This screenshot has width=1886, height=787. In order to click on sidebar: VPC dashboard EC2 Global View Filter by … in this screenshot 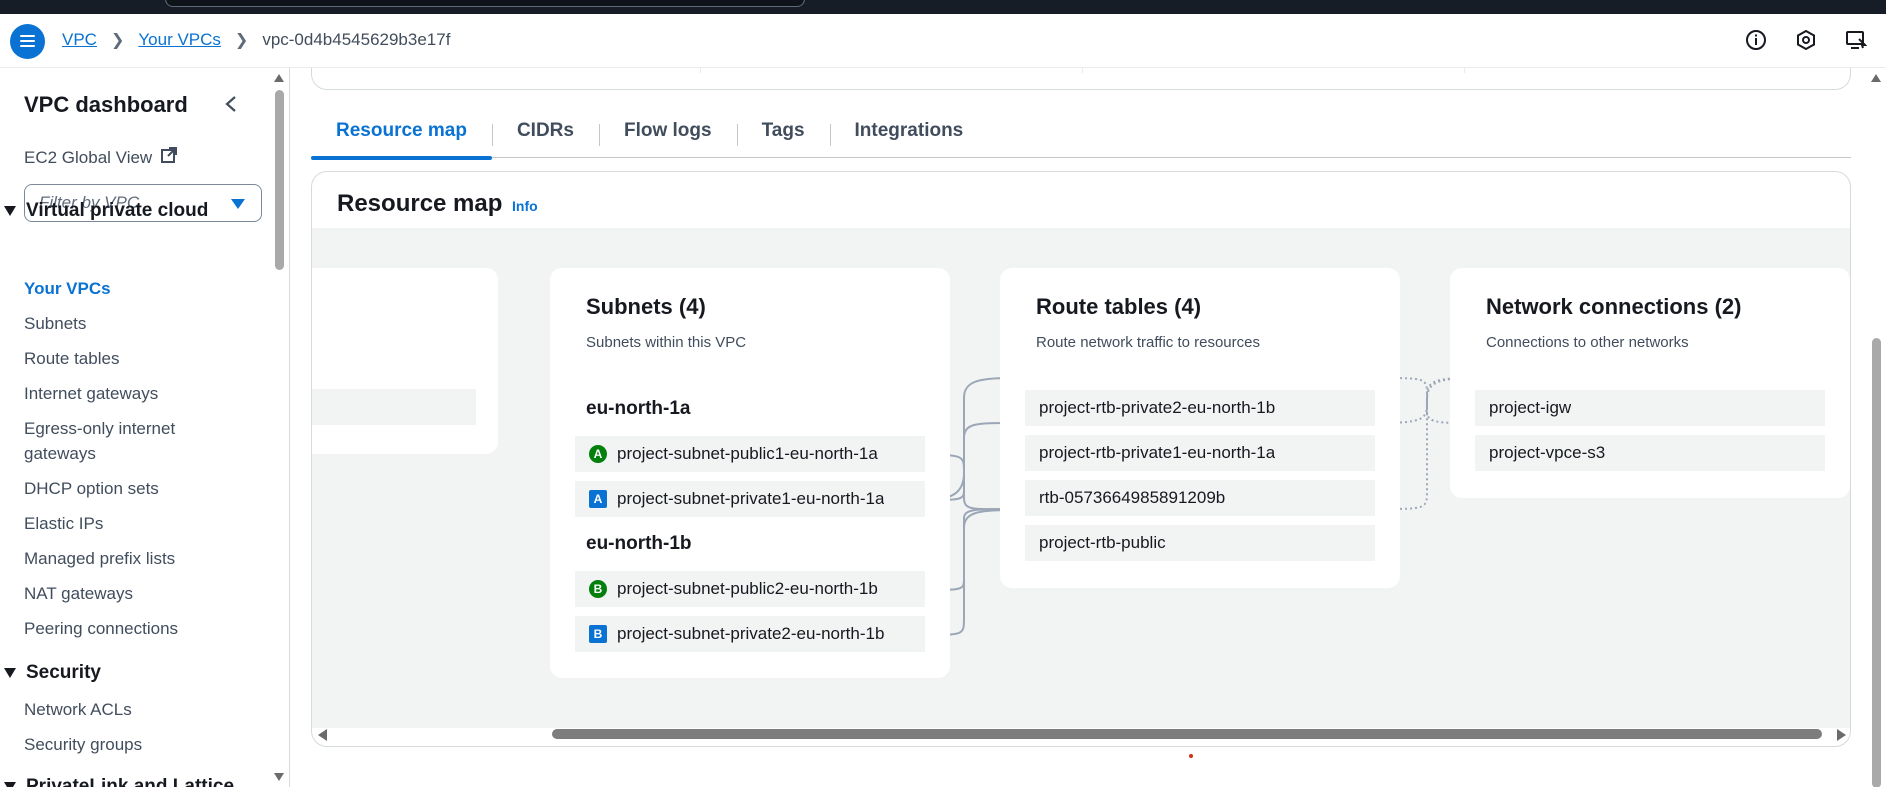, I will do `click(145, 427)`.